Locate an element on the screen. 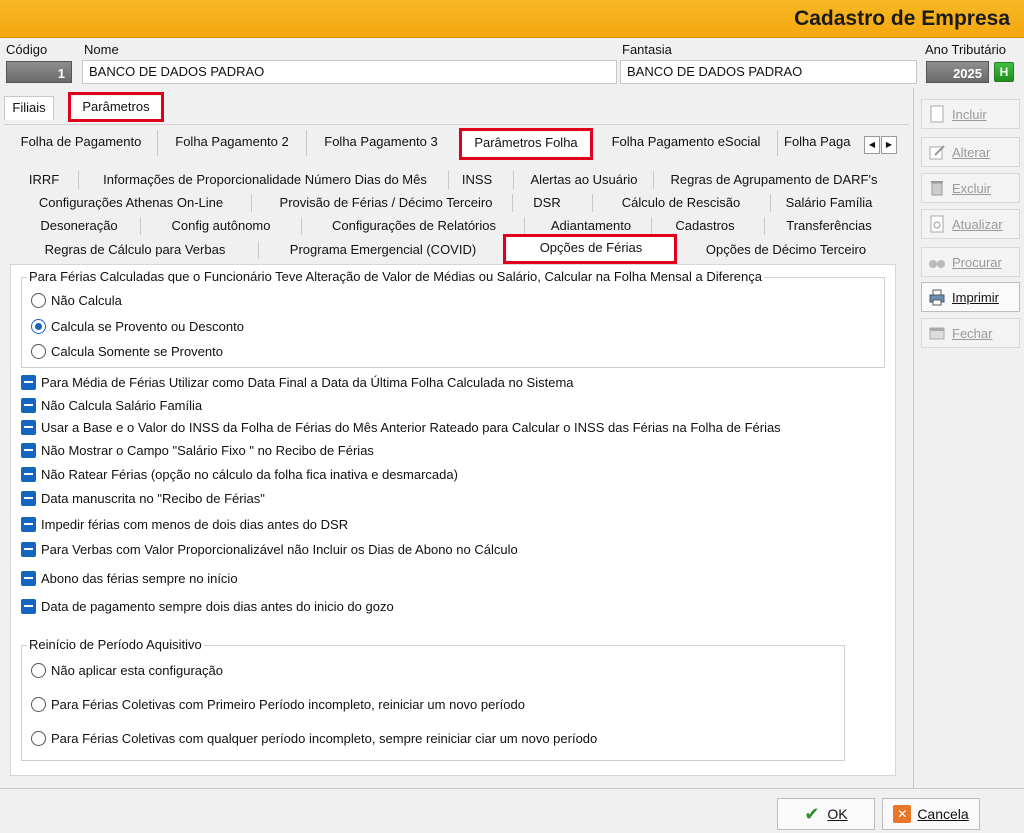  tab-folha-pagamento: Folha de Pagamento is located at coordinates (81, 143).